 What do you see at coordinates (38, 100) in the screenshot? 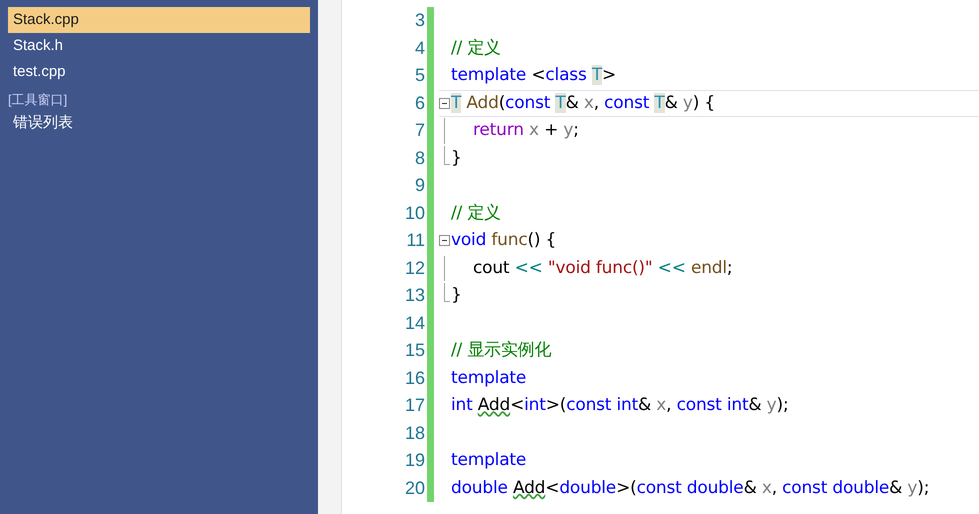
I see `section-header: [工具窗口]` at bounding box center [38, 100].